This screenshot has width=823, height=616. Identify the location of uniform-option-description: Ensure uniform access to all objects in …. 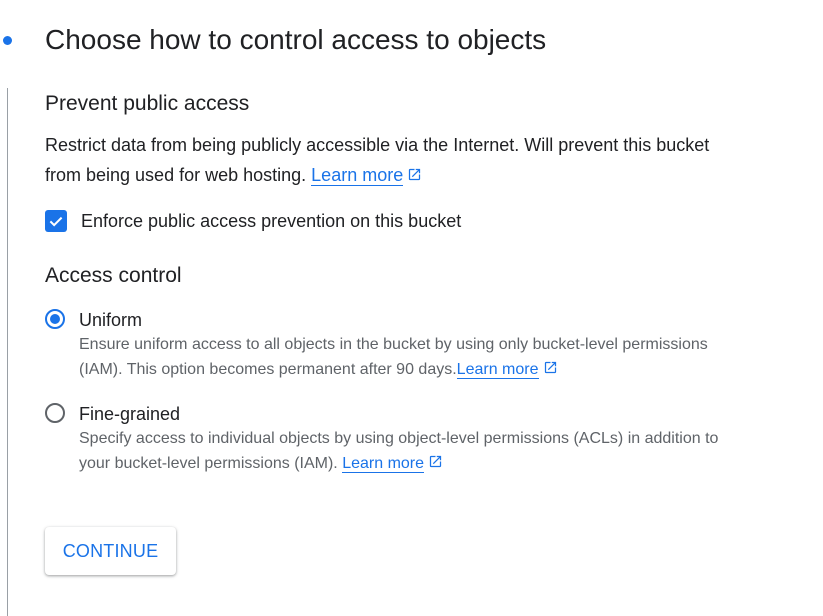
(412, 357).